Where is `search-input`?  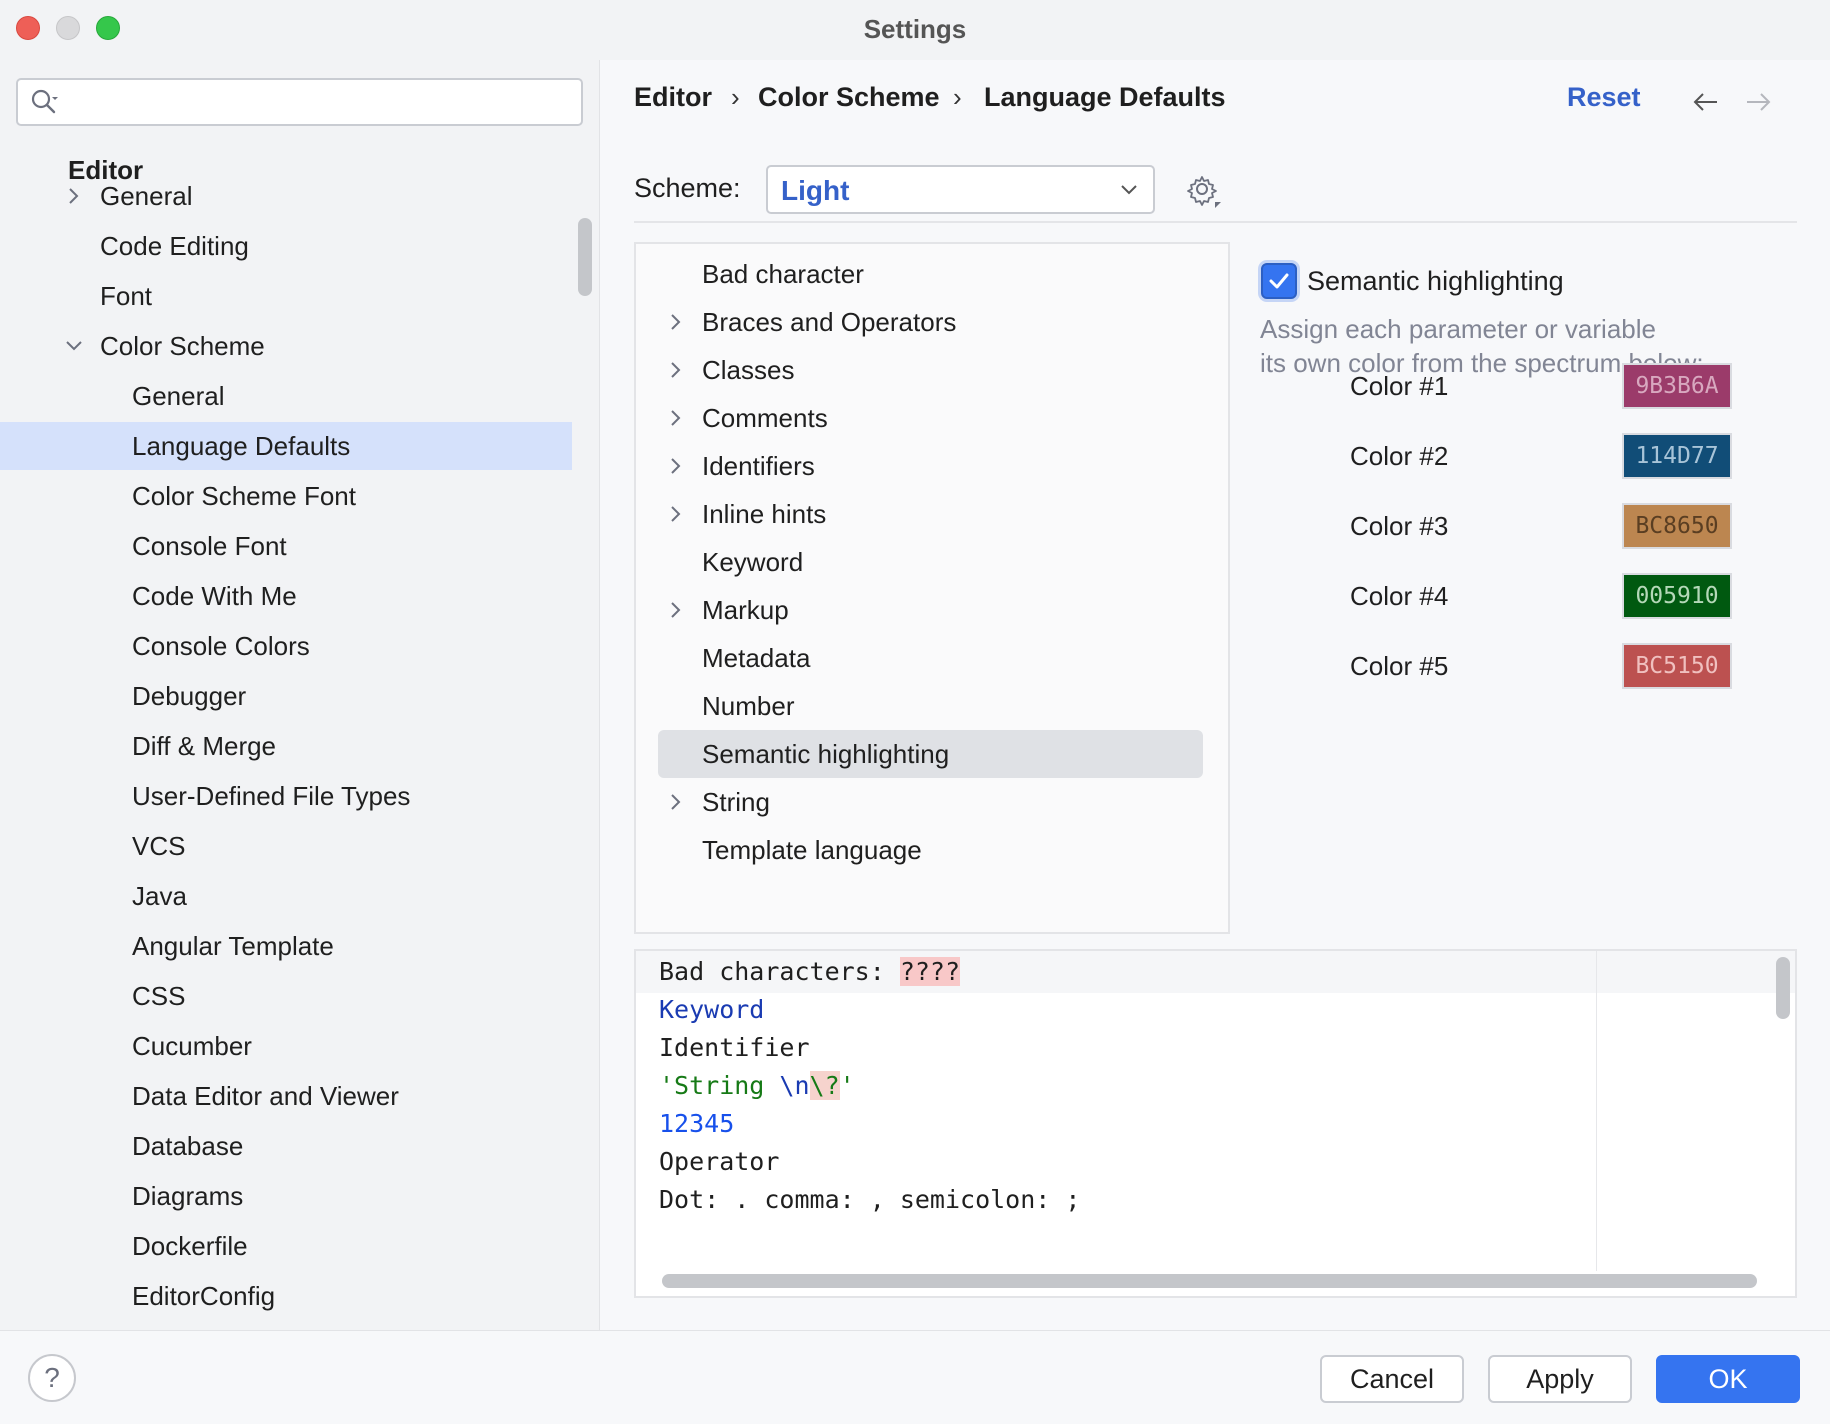
search-input is located at coordinates (299, 102).